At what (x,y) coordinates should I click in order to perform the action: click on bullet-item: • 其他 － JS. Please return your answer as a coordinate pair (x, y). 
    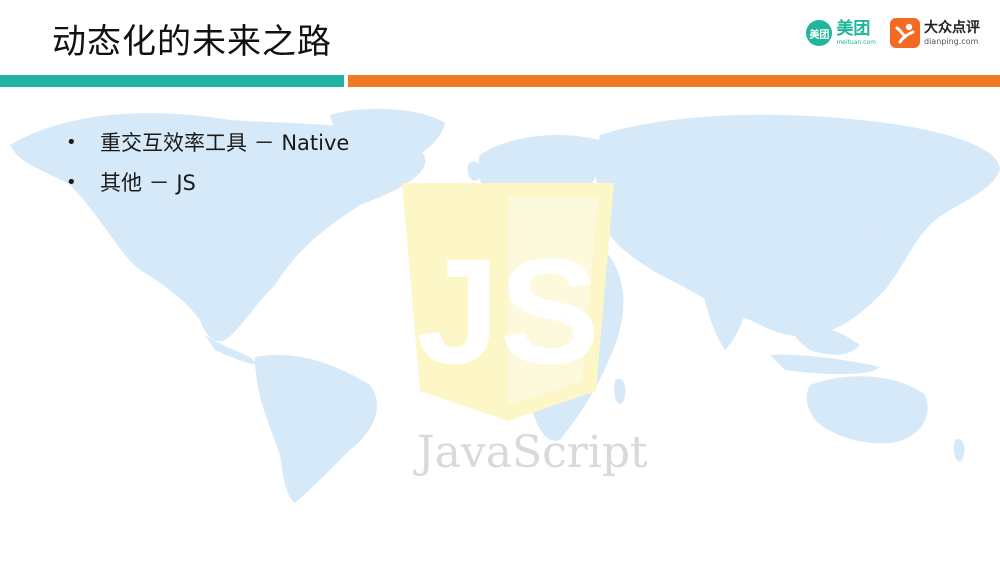
    Looking at the image, I should click on (207, 182).